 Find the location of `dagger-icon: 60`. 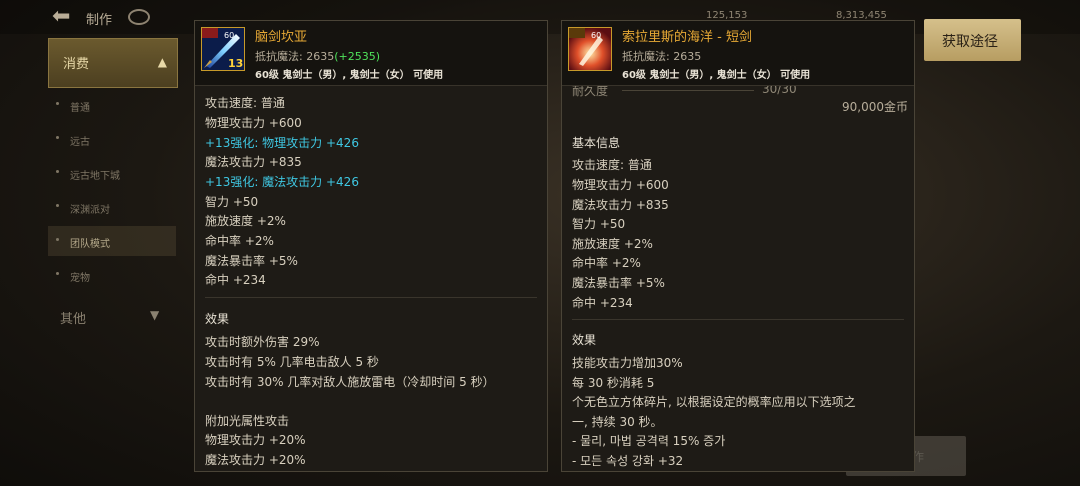

dagger-icon: 60 is located at coordinates (590, 49).